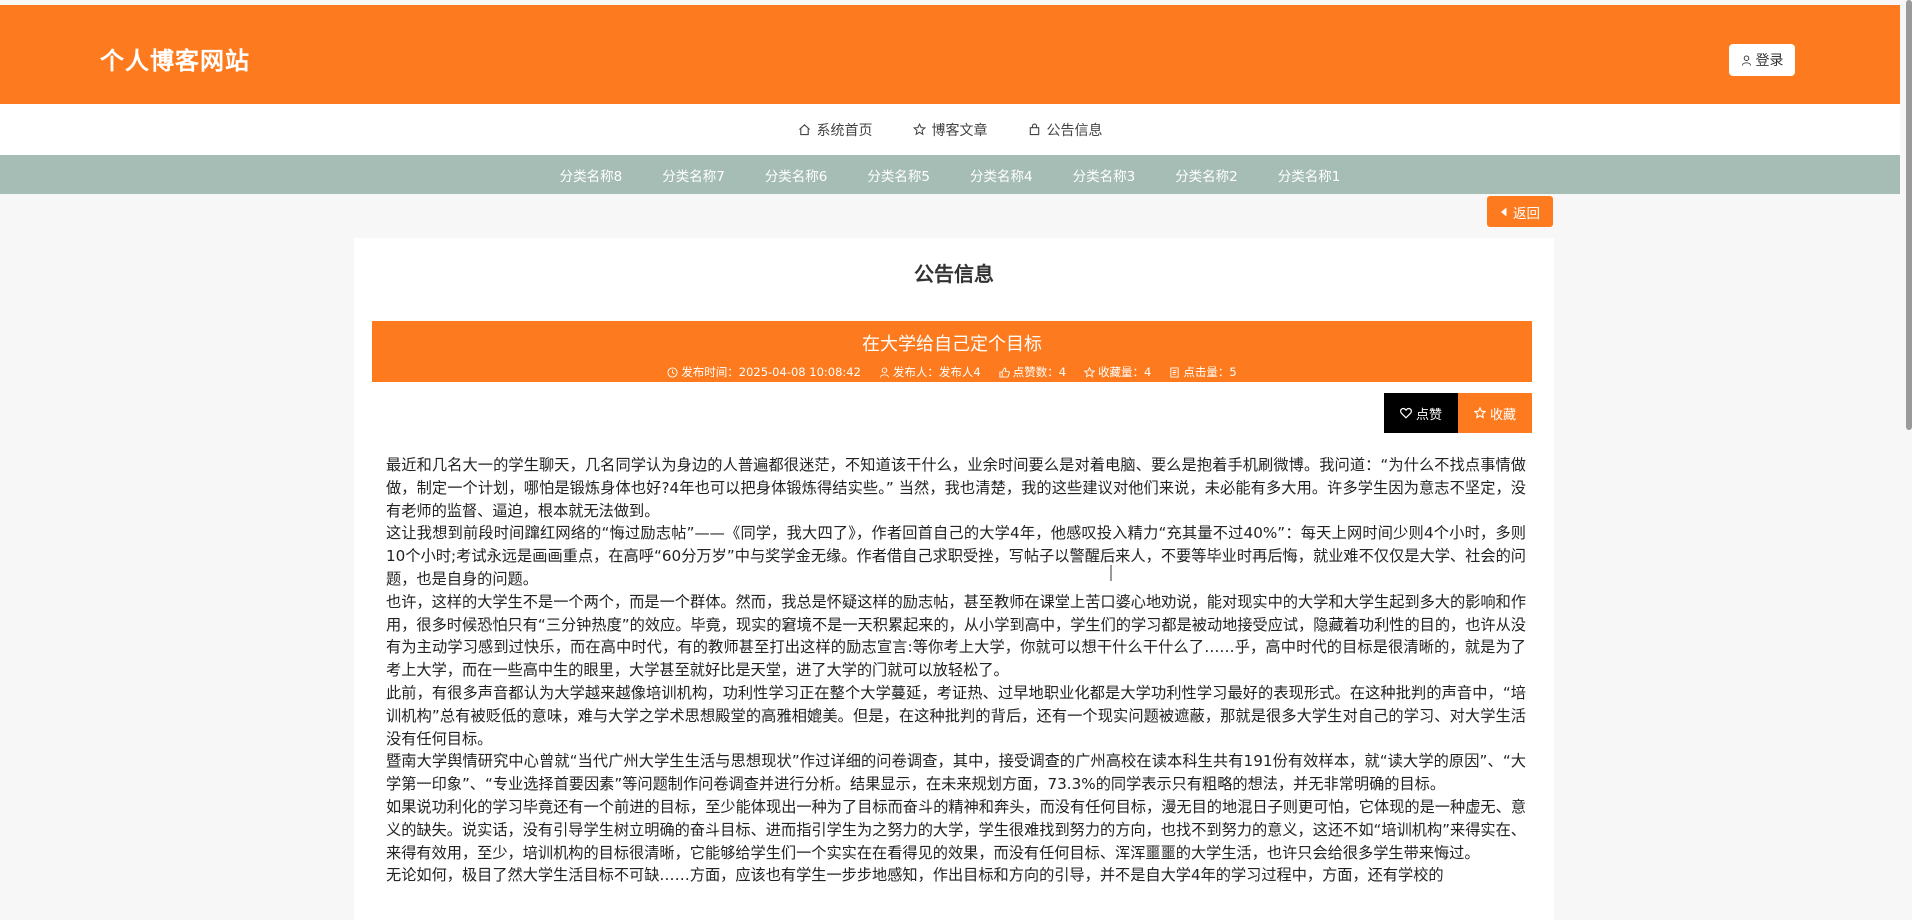 Image resolution: width=1912 pixels, height=920 pixels. I want to click on home-icon, so click(804, 130).